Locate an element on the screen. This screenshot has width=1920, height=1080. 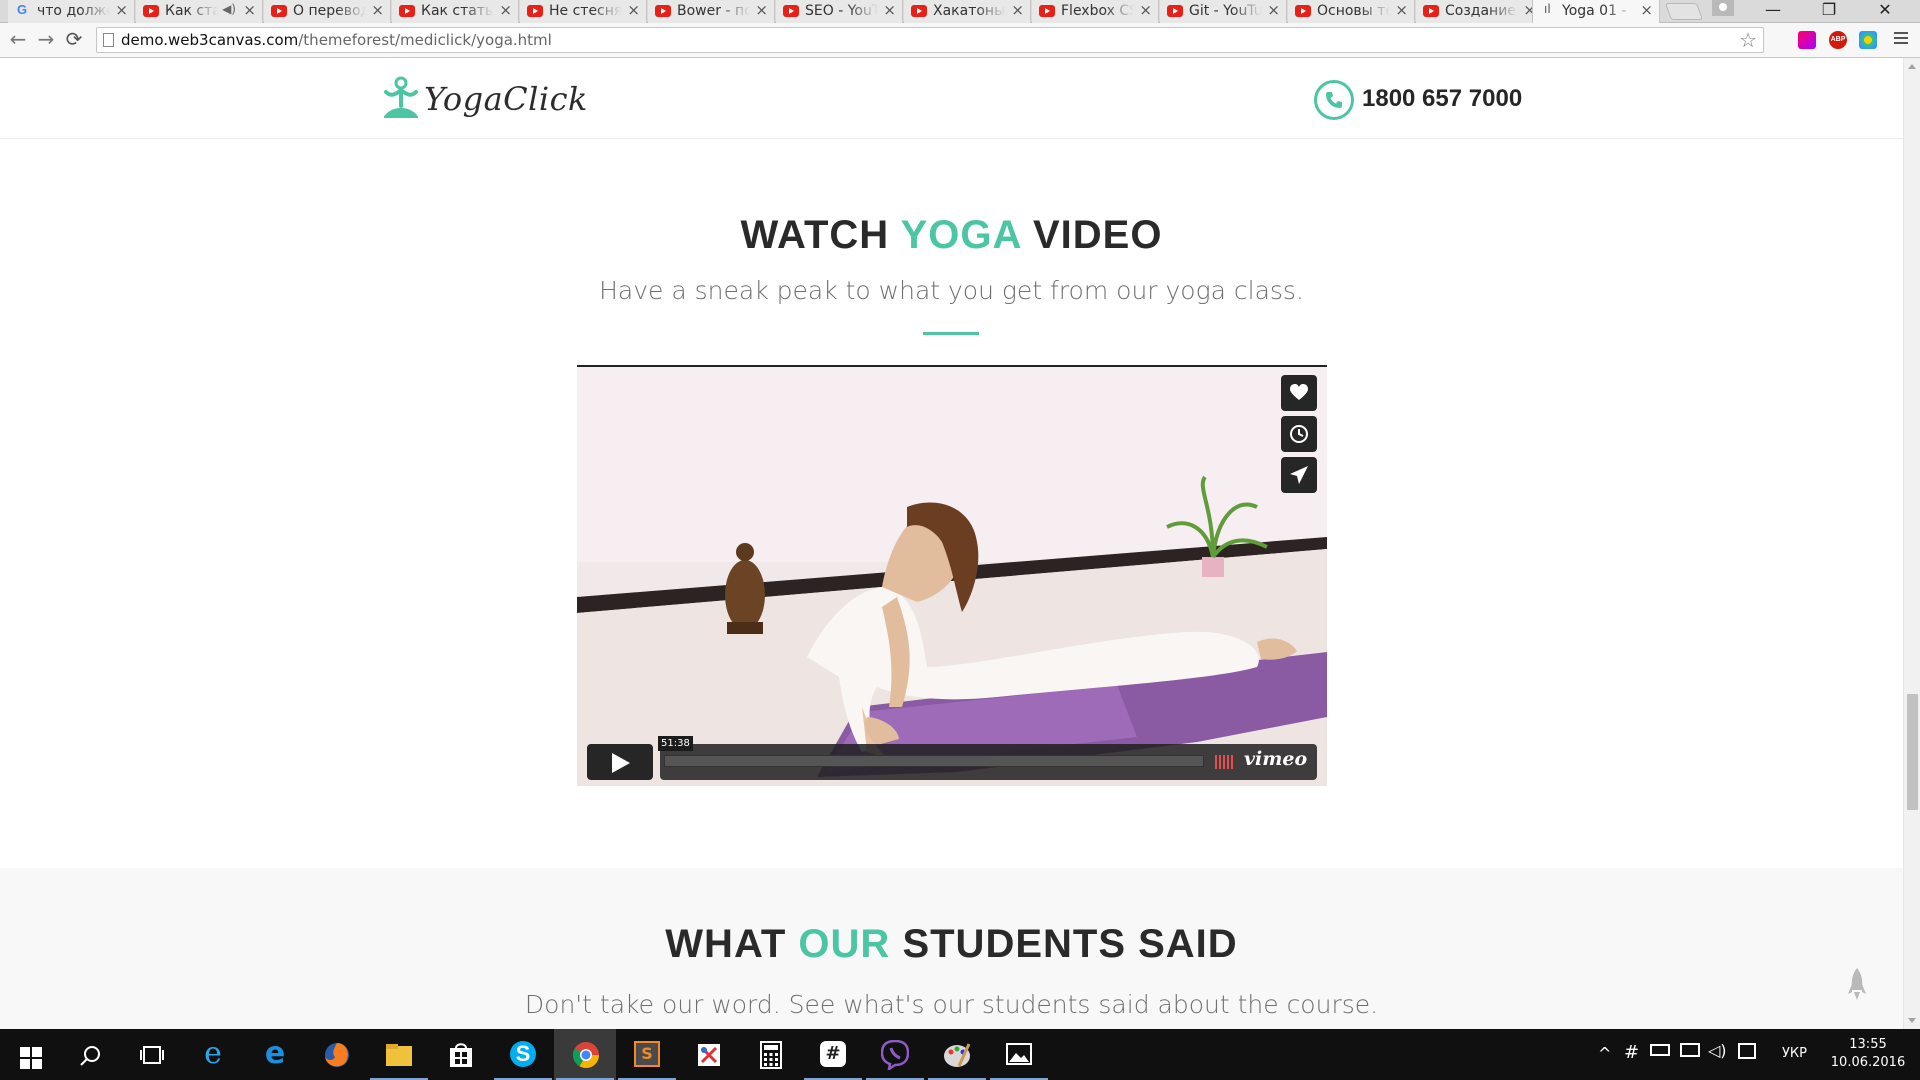
browser-tab-active: Yoga 01 - × is located at coordinates (1596, 11).